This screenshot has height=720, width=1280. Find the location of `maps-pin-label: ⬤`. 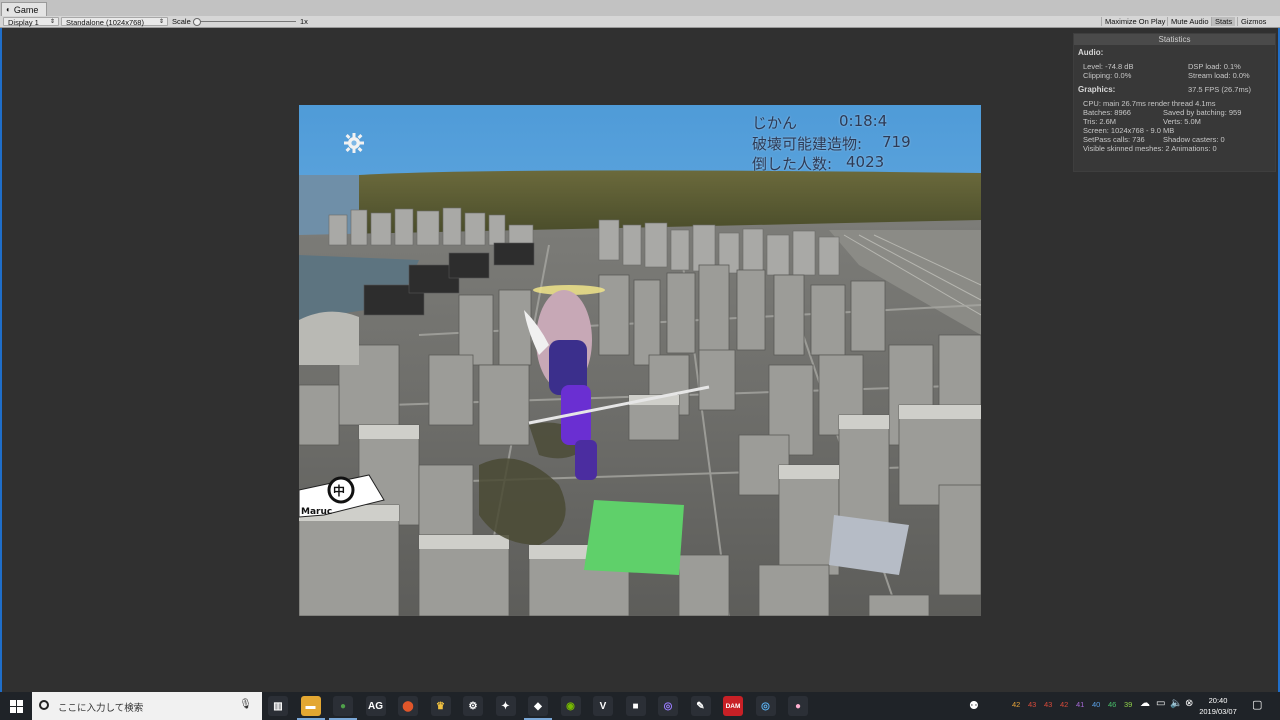

maps-pin-label: ⬤ is located at coordinates (408, 706).